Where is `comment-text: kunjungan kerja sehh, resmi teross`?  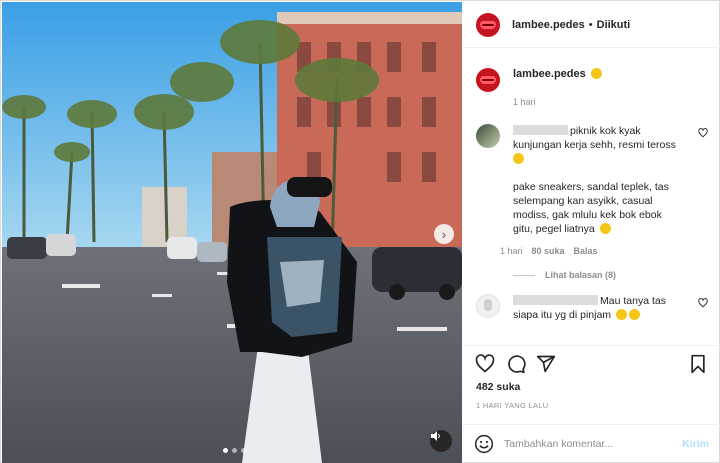 comment-text: kunjungan kerja sehh, resmi teross is located at coordinates (594, 145).